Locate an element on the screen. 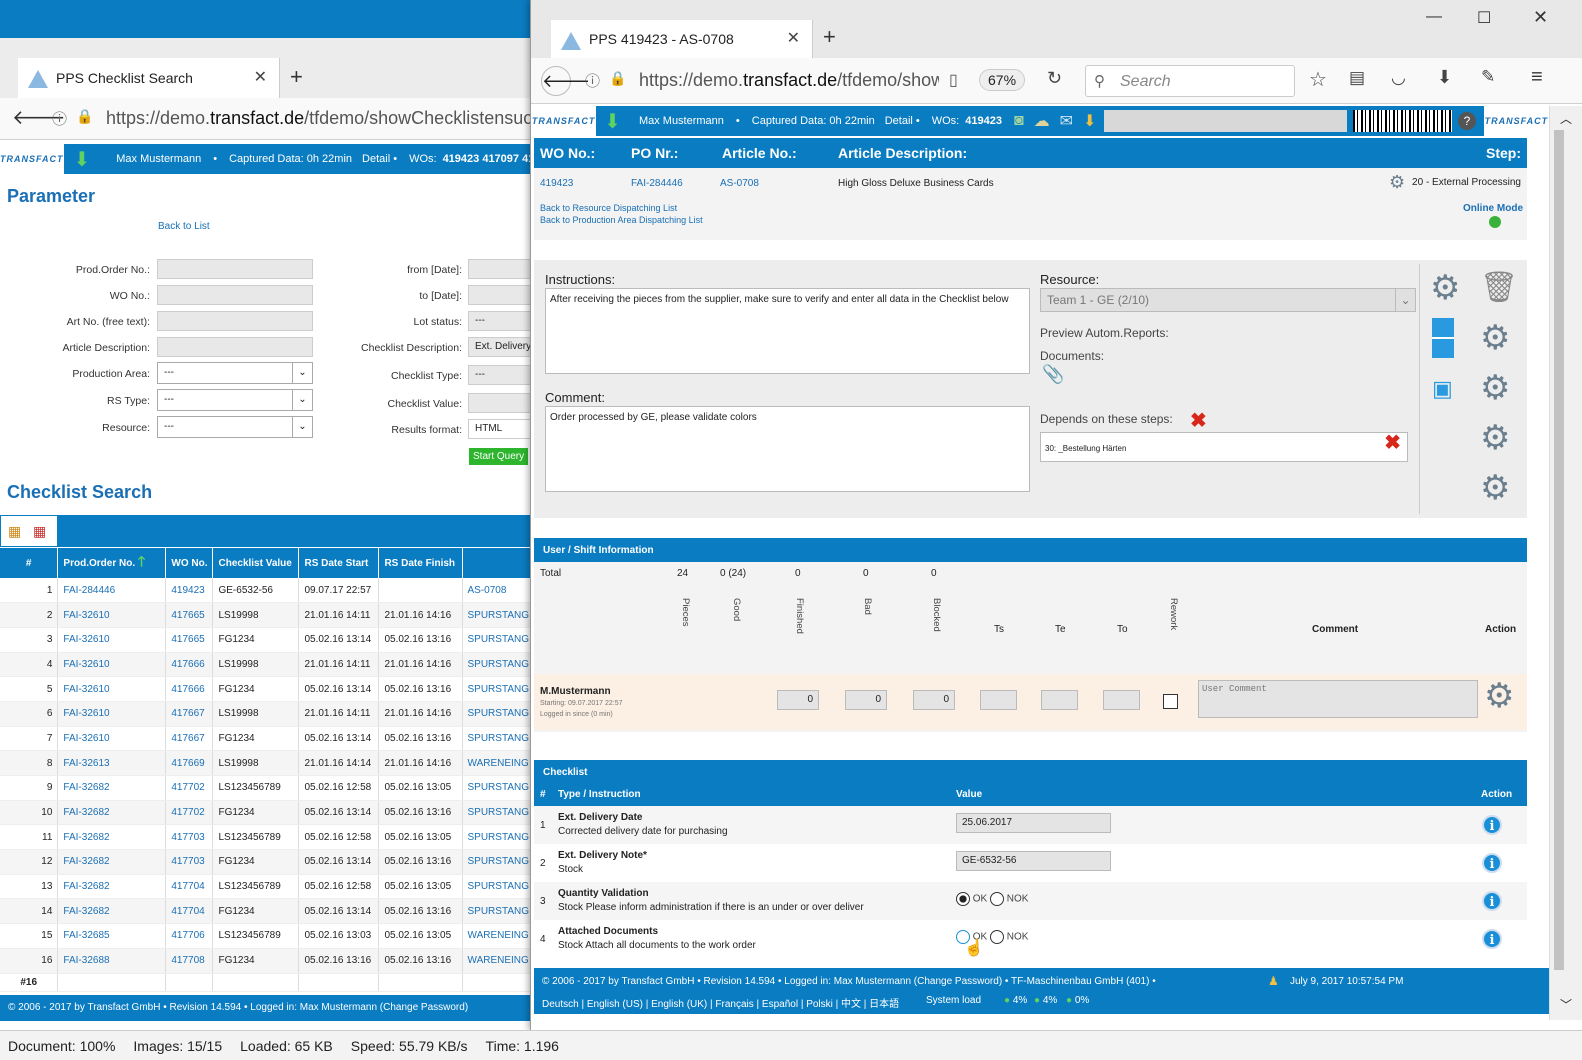  export-icon: ▦ is located at coordinates (14, 531).